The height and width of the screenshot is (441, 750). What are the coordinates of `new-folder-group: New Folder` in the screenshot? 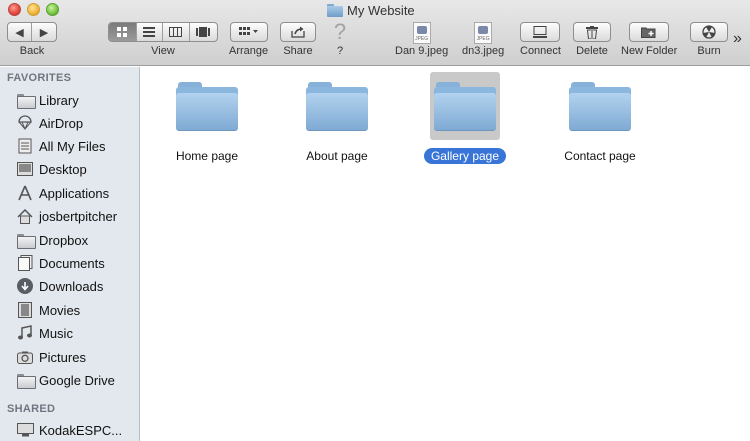 It's located at (649, 39).